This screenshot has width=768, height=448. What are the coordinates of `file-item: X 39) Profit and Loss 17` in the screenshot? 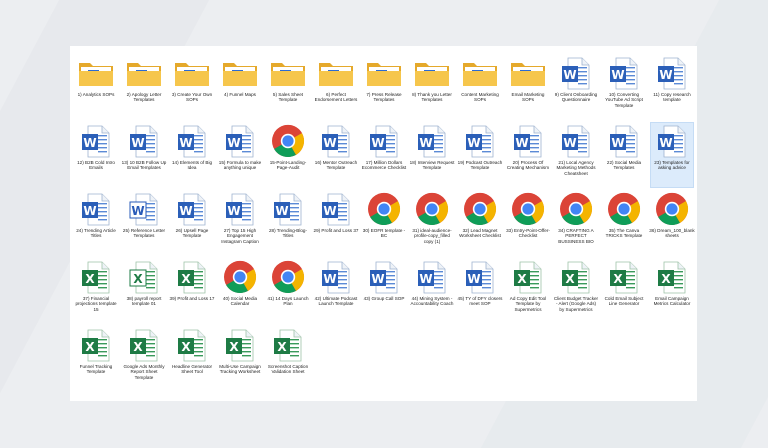 It's located at (192, 292).